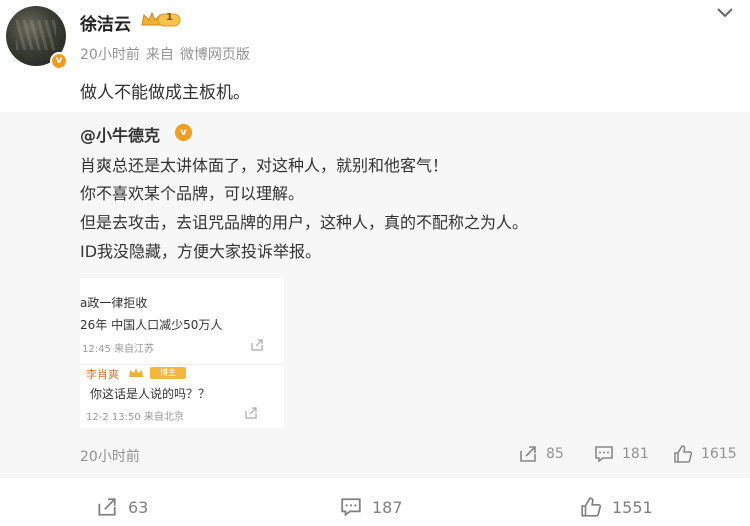 The width and height of the screenshot is (750, 526). I want to click on like-count: 1551, so click(632, 507).